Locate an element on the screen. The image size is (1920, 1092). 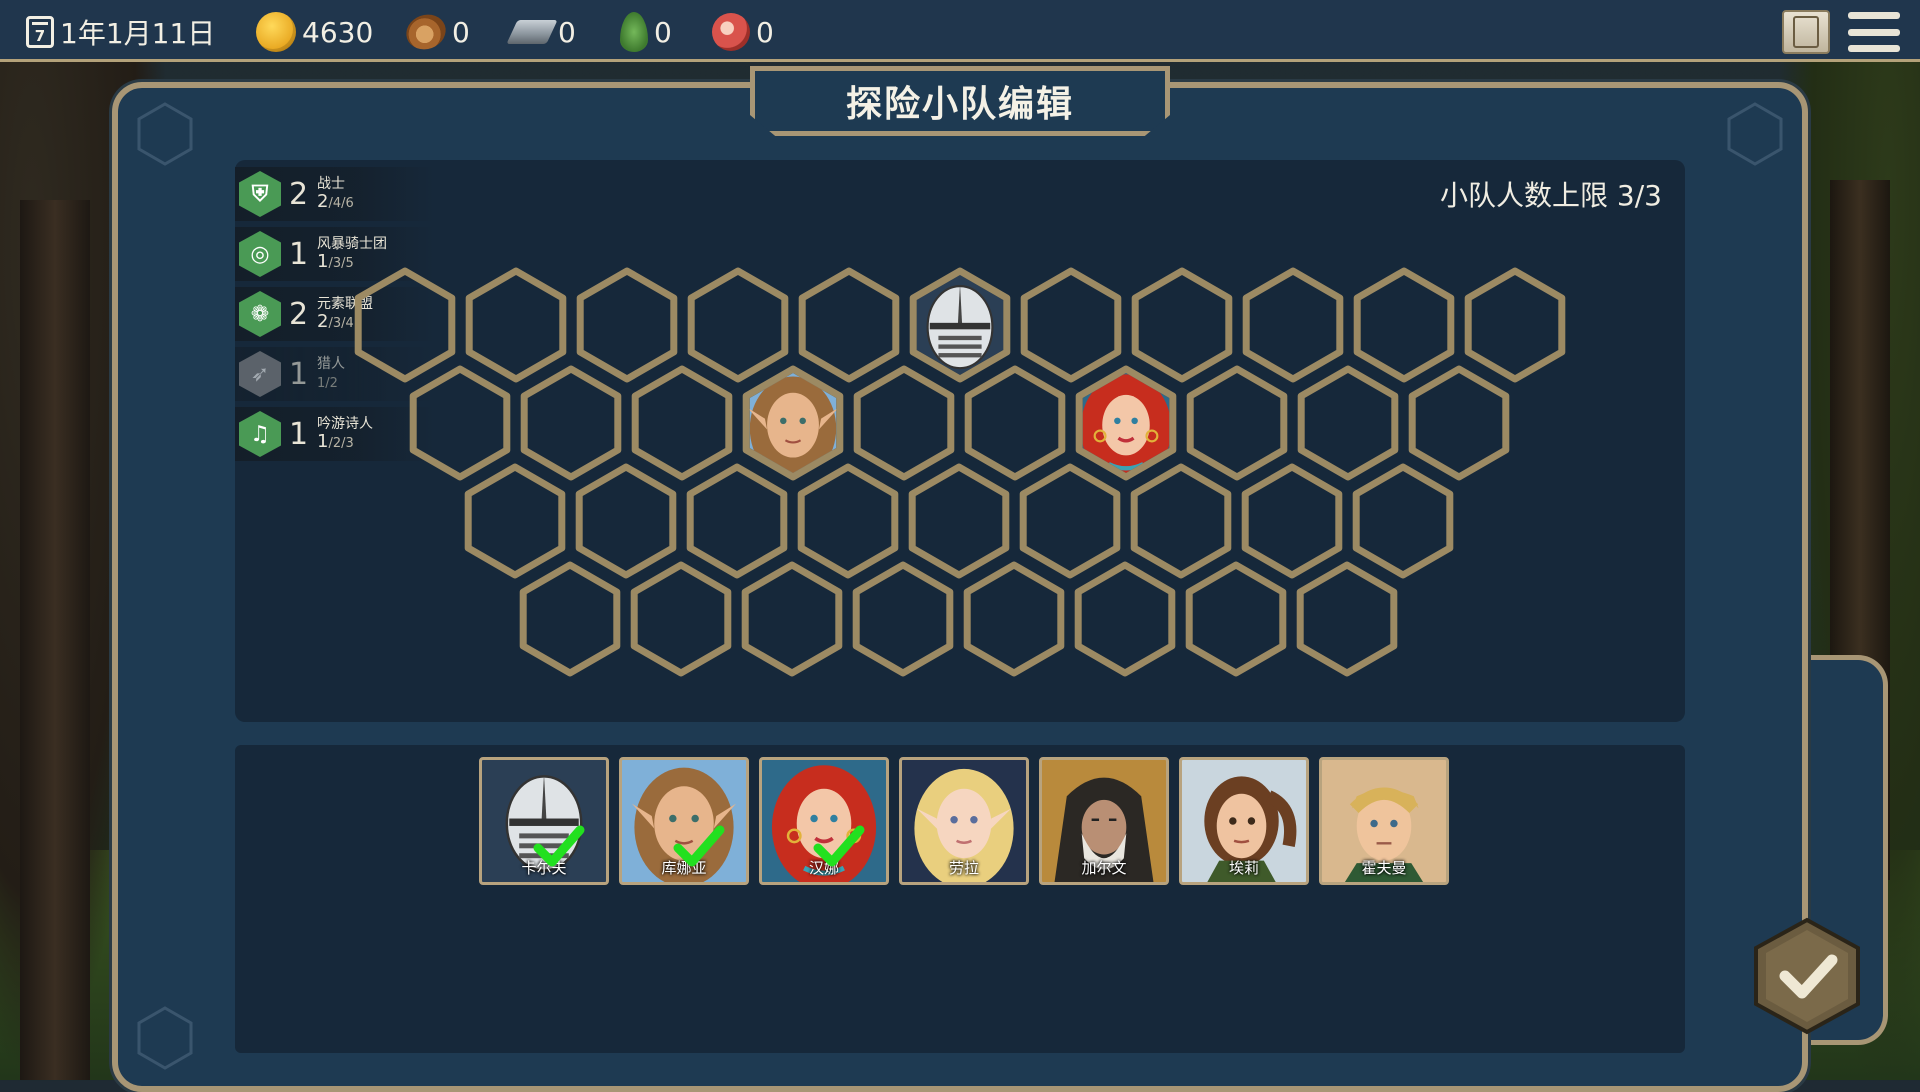
main-menu-button is located at coordinates (1874, 32).